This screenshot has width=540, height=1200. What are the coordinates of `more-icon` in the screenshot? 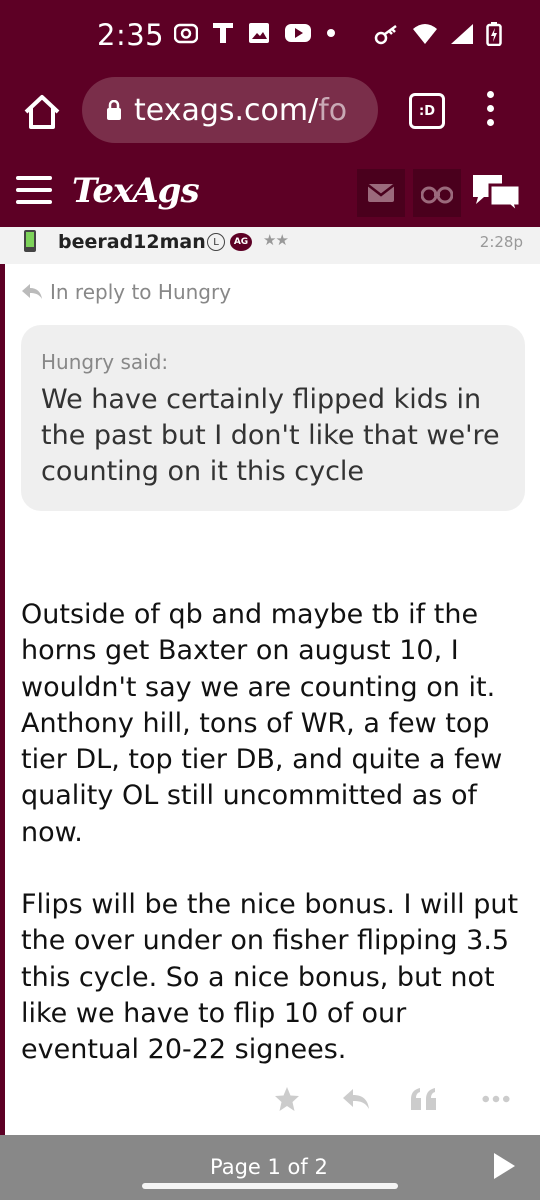 It's located at (496, 1099).